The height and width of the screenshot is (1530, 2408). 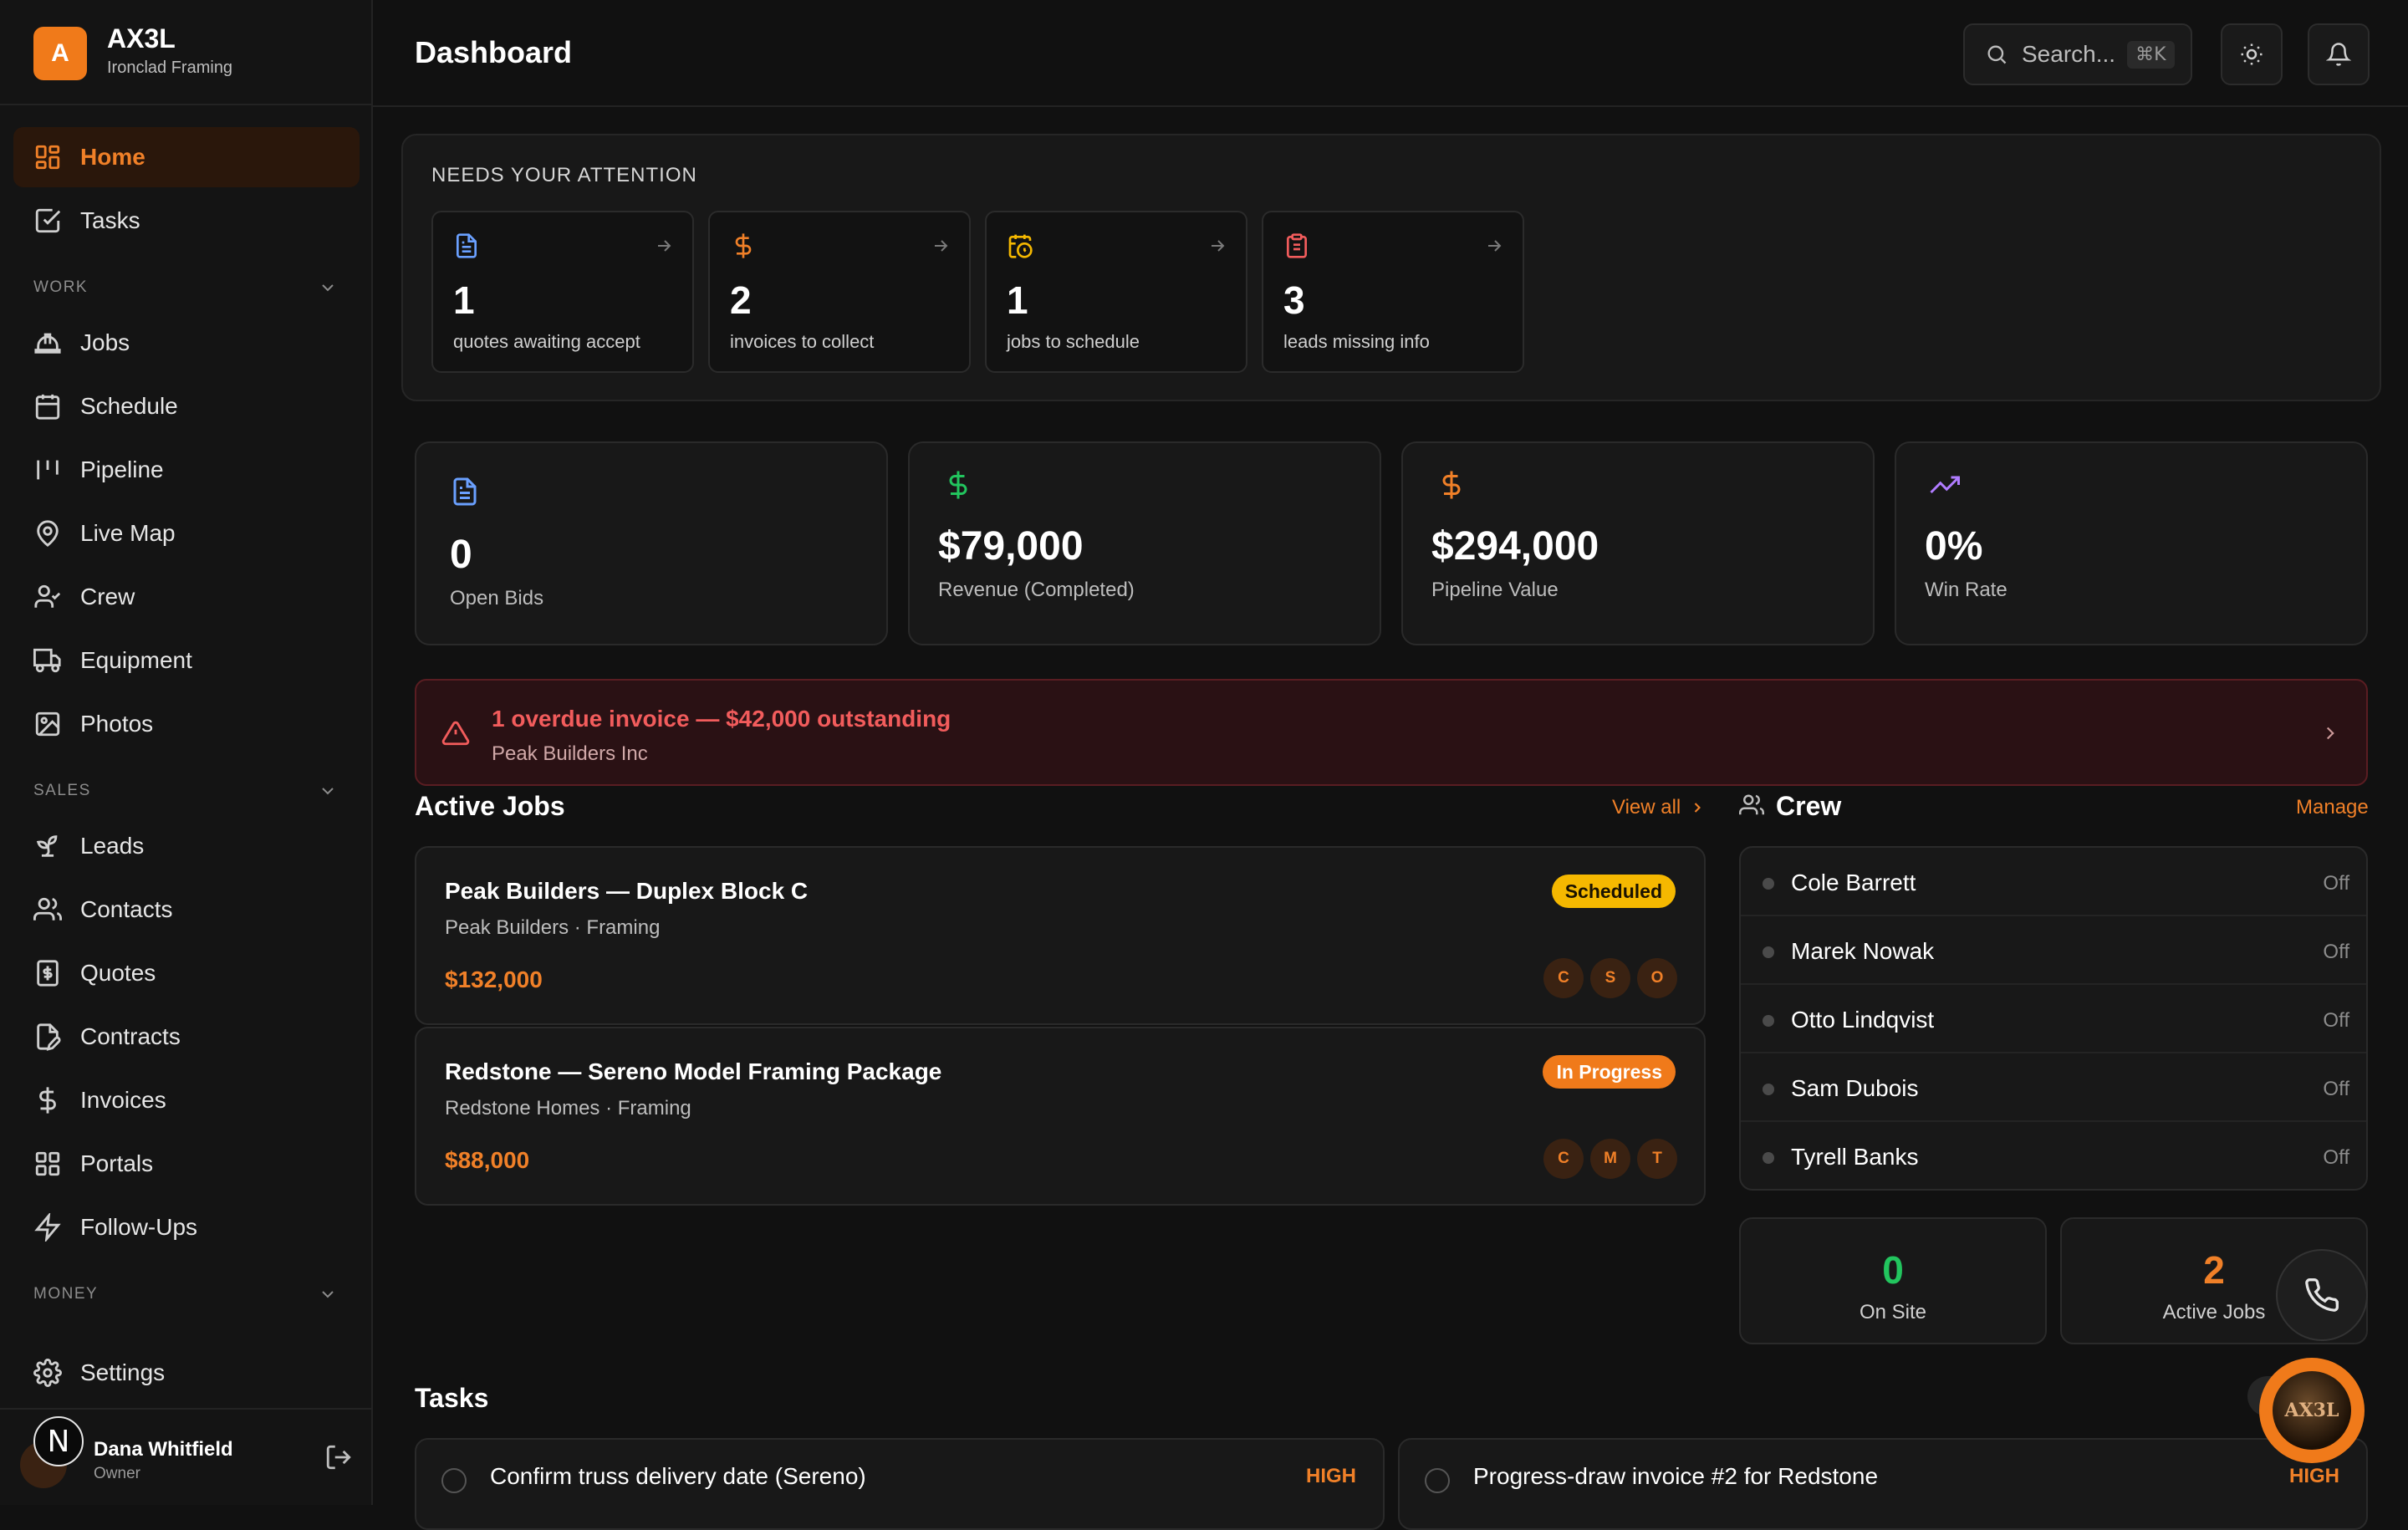 What do you see at coordinates (1863, 1020) in the screenshot?
I see `crew-name: Otto Lindqvist` at bounding box center [1863, 1020].